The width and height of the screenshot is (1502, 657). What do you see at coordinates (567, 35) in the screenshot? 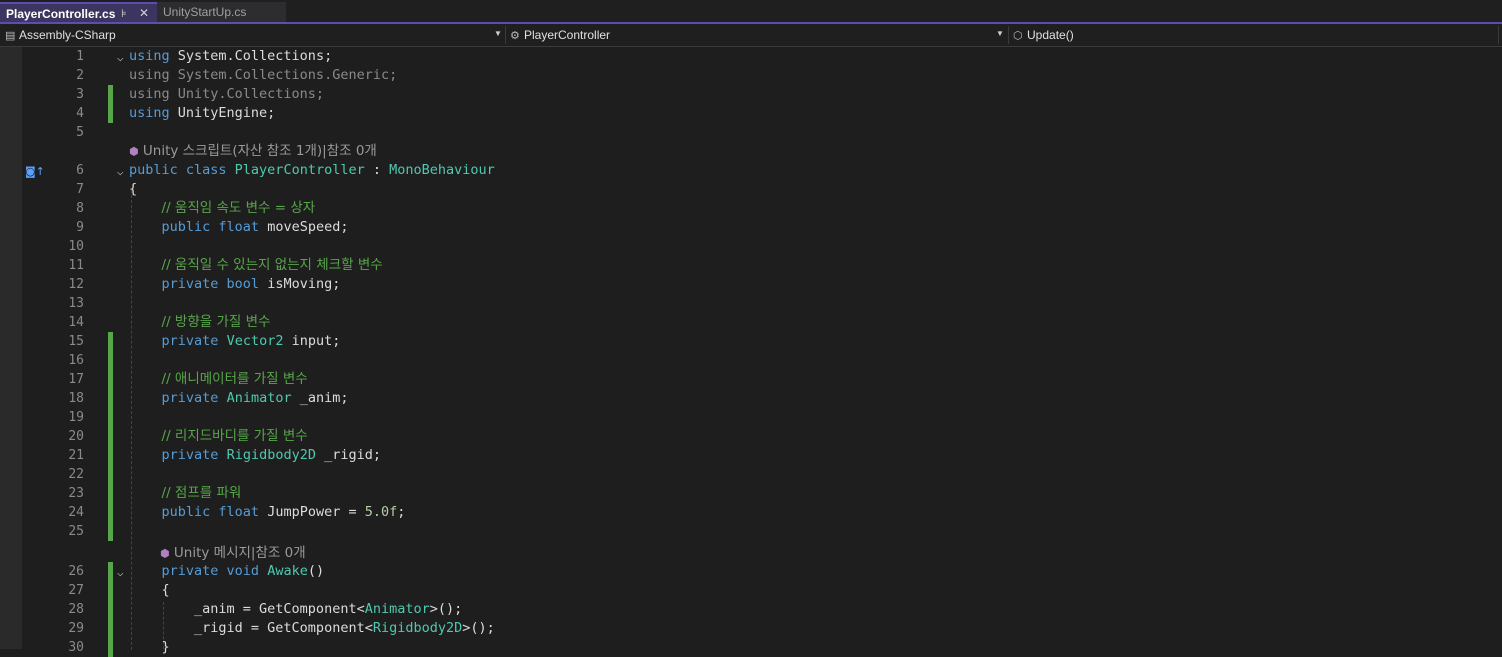
I see `class-label: PlayerController` at bounding box center [567, 35].